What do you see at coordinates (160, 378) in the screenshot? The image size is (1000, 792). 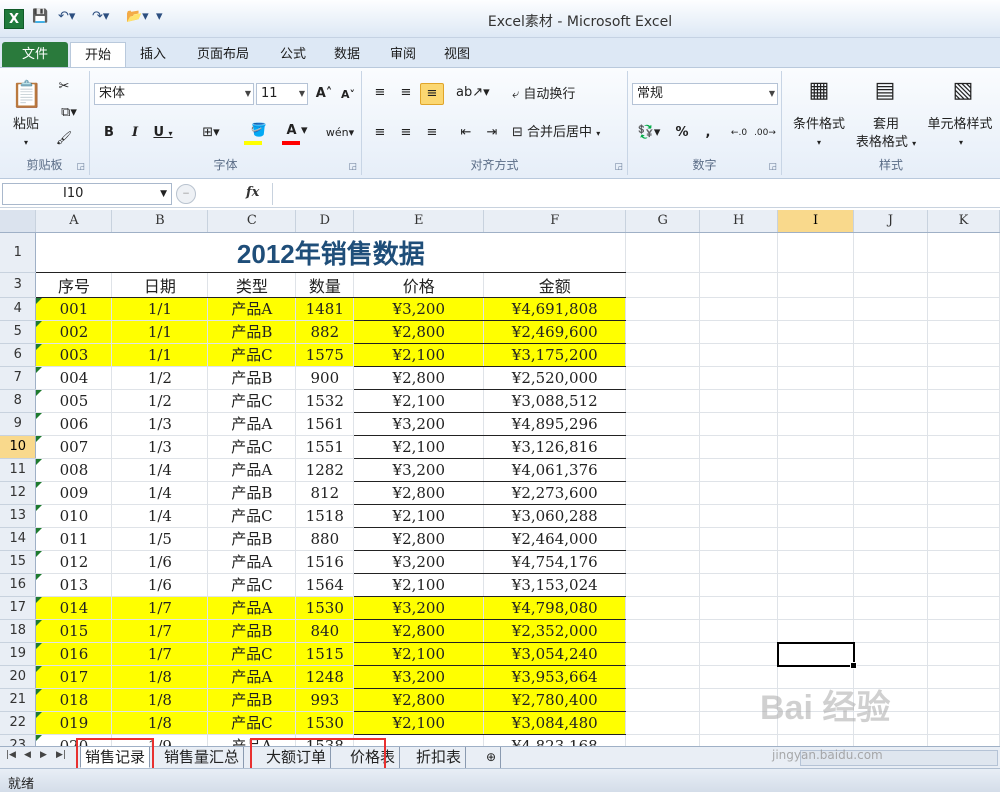 I see `data-cell: 1/2` at bounding box center [160, 378].